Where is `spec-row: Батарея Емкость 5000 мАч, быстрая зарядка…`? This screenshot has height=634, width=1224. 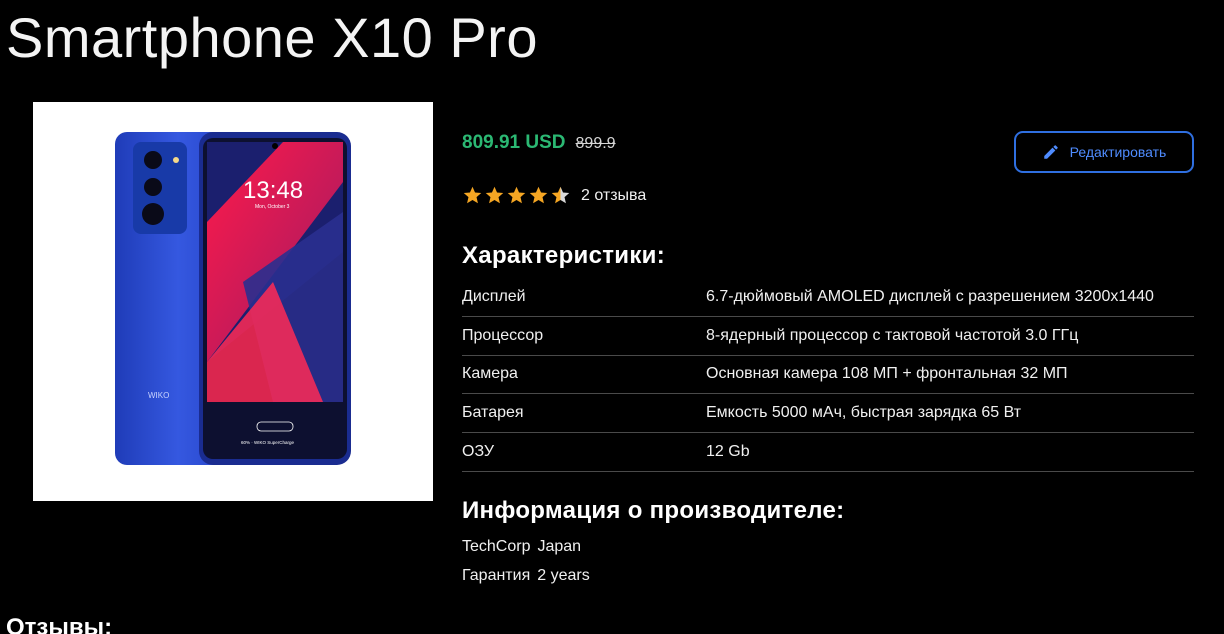 spec-row: Батарея Емкость 5000 мАч, быстрая зарядка… is located at coordinates (828, 414).